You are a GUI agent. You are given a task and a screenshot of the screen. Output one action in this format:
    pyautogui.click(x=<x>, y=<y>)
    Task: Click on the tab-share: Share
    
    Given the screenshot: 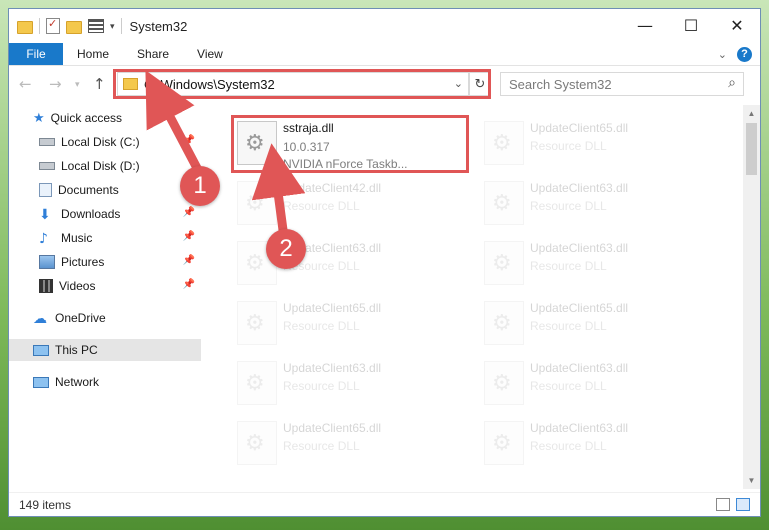 What is the action you would take?
    pyautogui.click(x=153, y=54)
    